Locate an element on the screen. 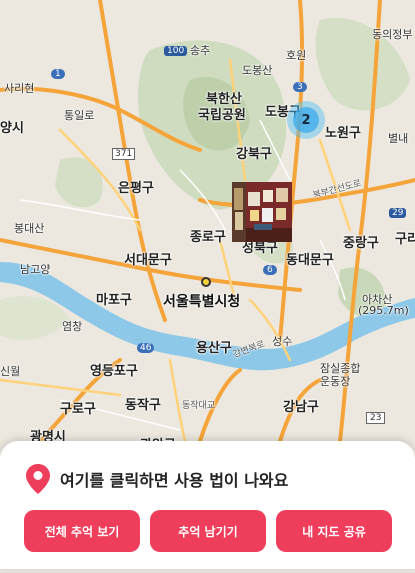 Image resolution: width=415 pixels, height=573 pixels. label-sarihyeon: 사리현 is located at coordinates (19, 88).